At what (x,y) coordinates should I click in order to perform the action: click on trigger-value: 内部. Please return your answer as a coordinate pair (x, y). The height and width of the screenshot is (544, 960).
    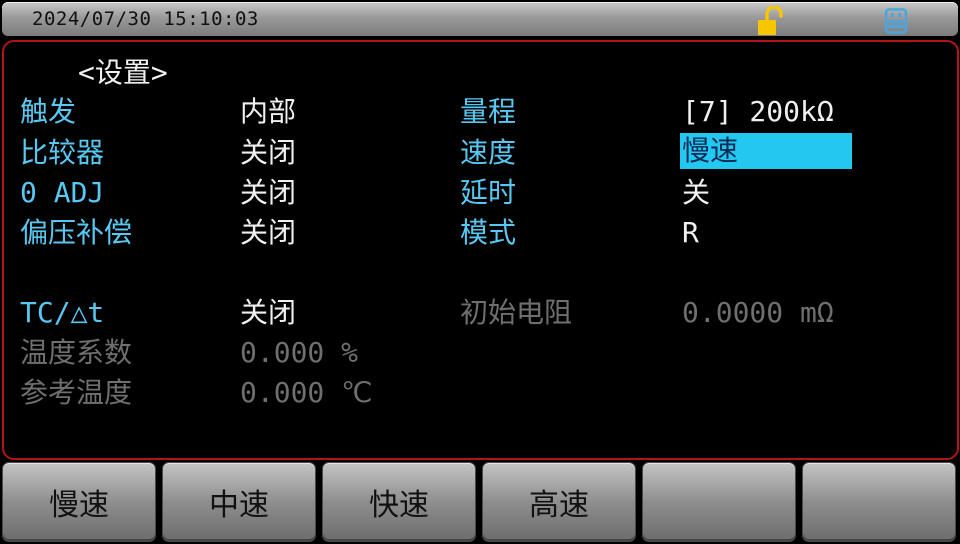
    Looking at the image, I should click on (268, 112).